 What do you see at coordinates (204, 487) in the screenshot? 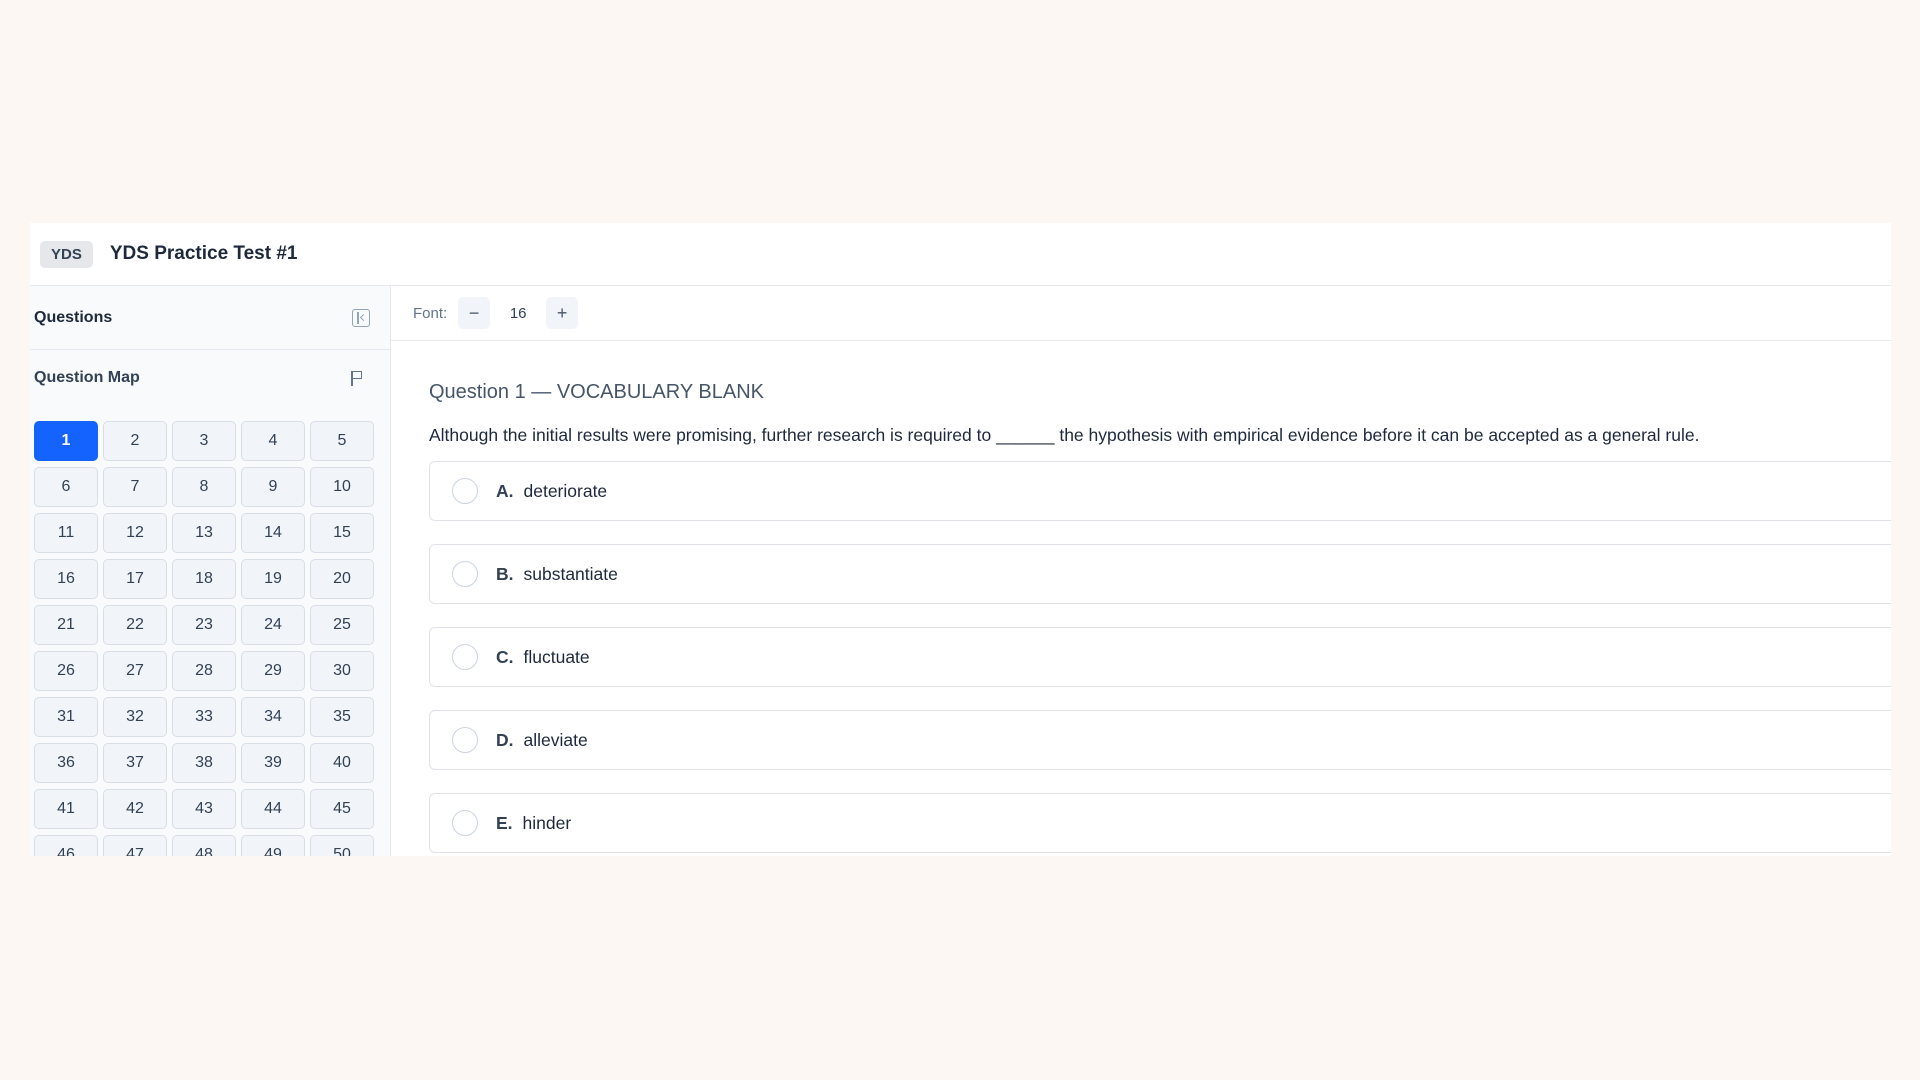
I see `question-map-cell: 8` at bounding box center [204, 487].